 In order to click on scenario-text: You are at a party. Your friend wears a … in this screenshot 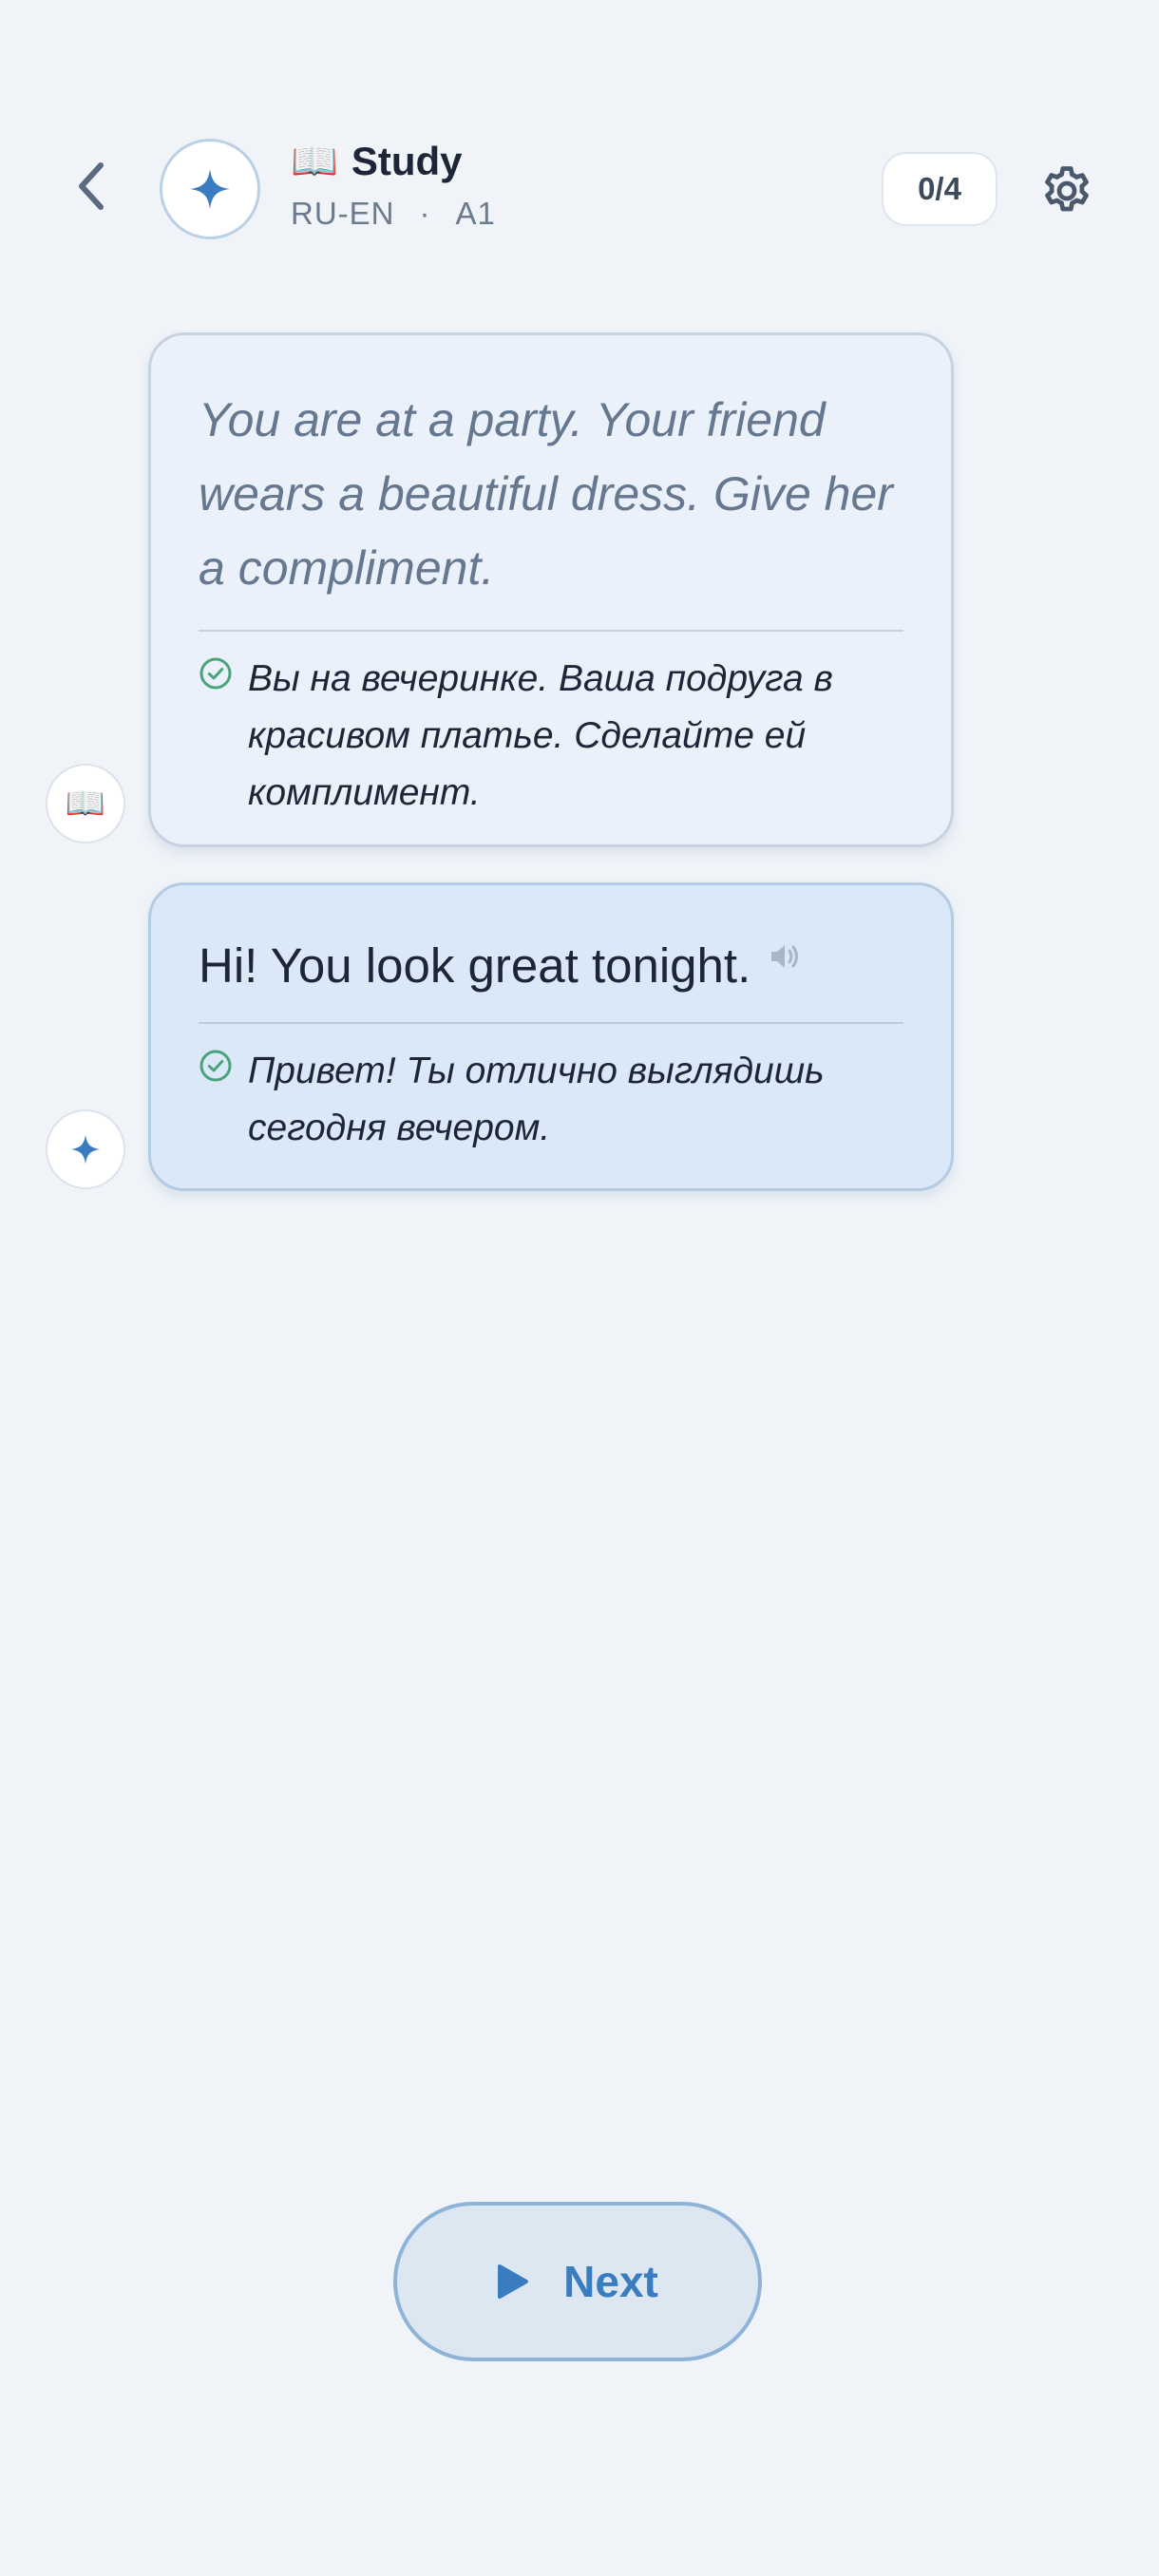, I will do `click(546, 494)`.